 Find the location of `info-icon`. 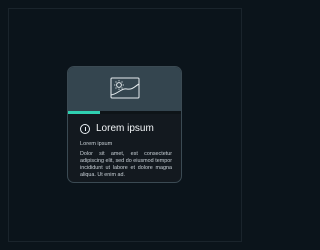

info-icon is located at coordinates (85, 129).